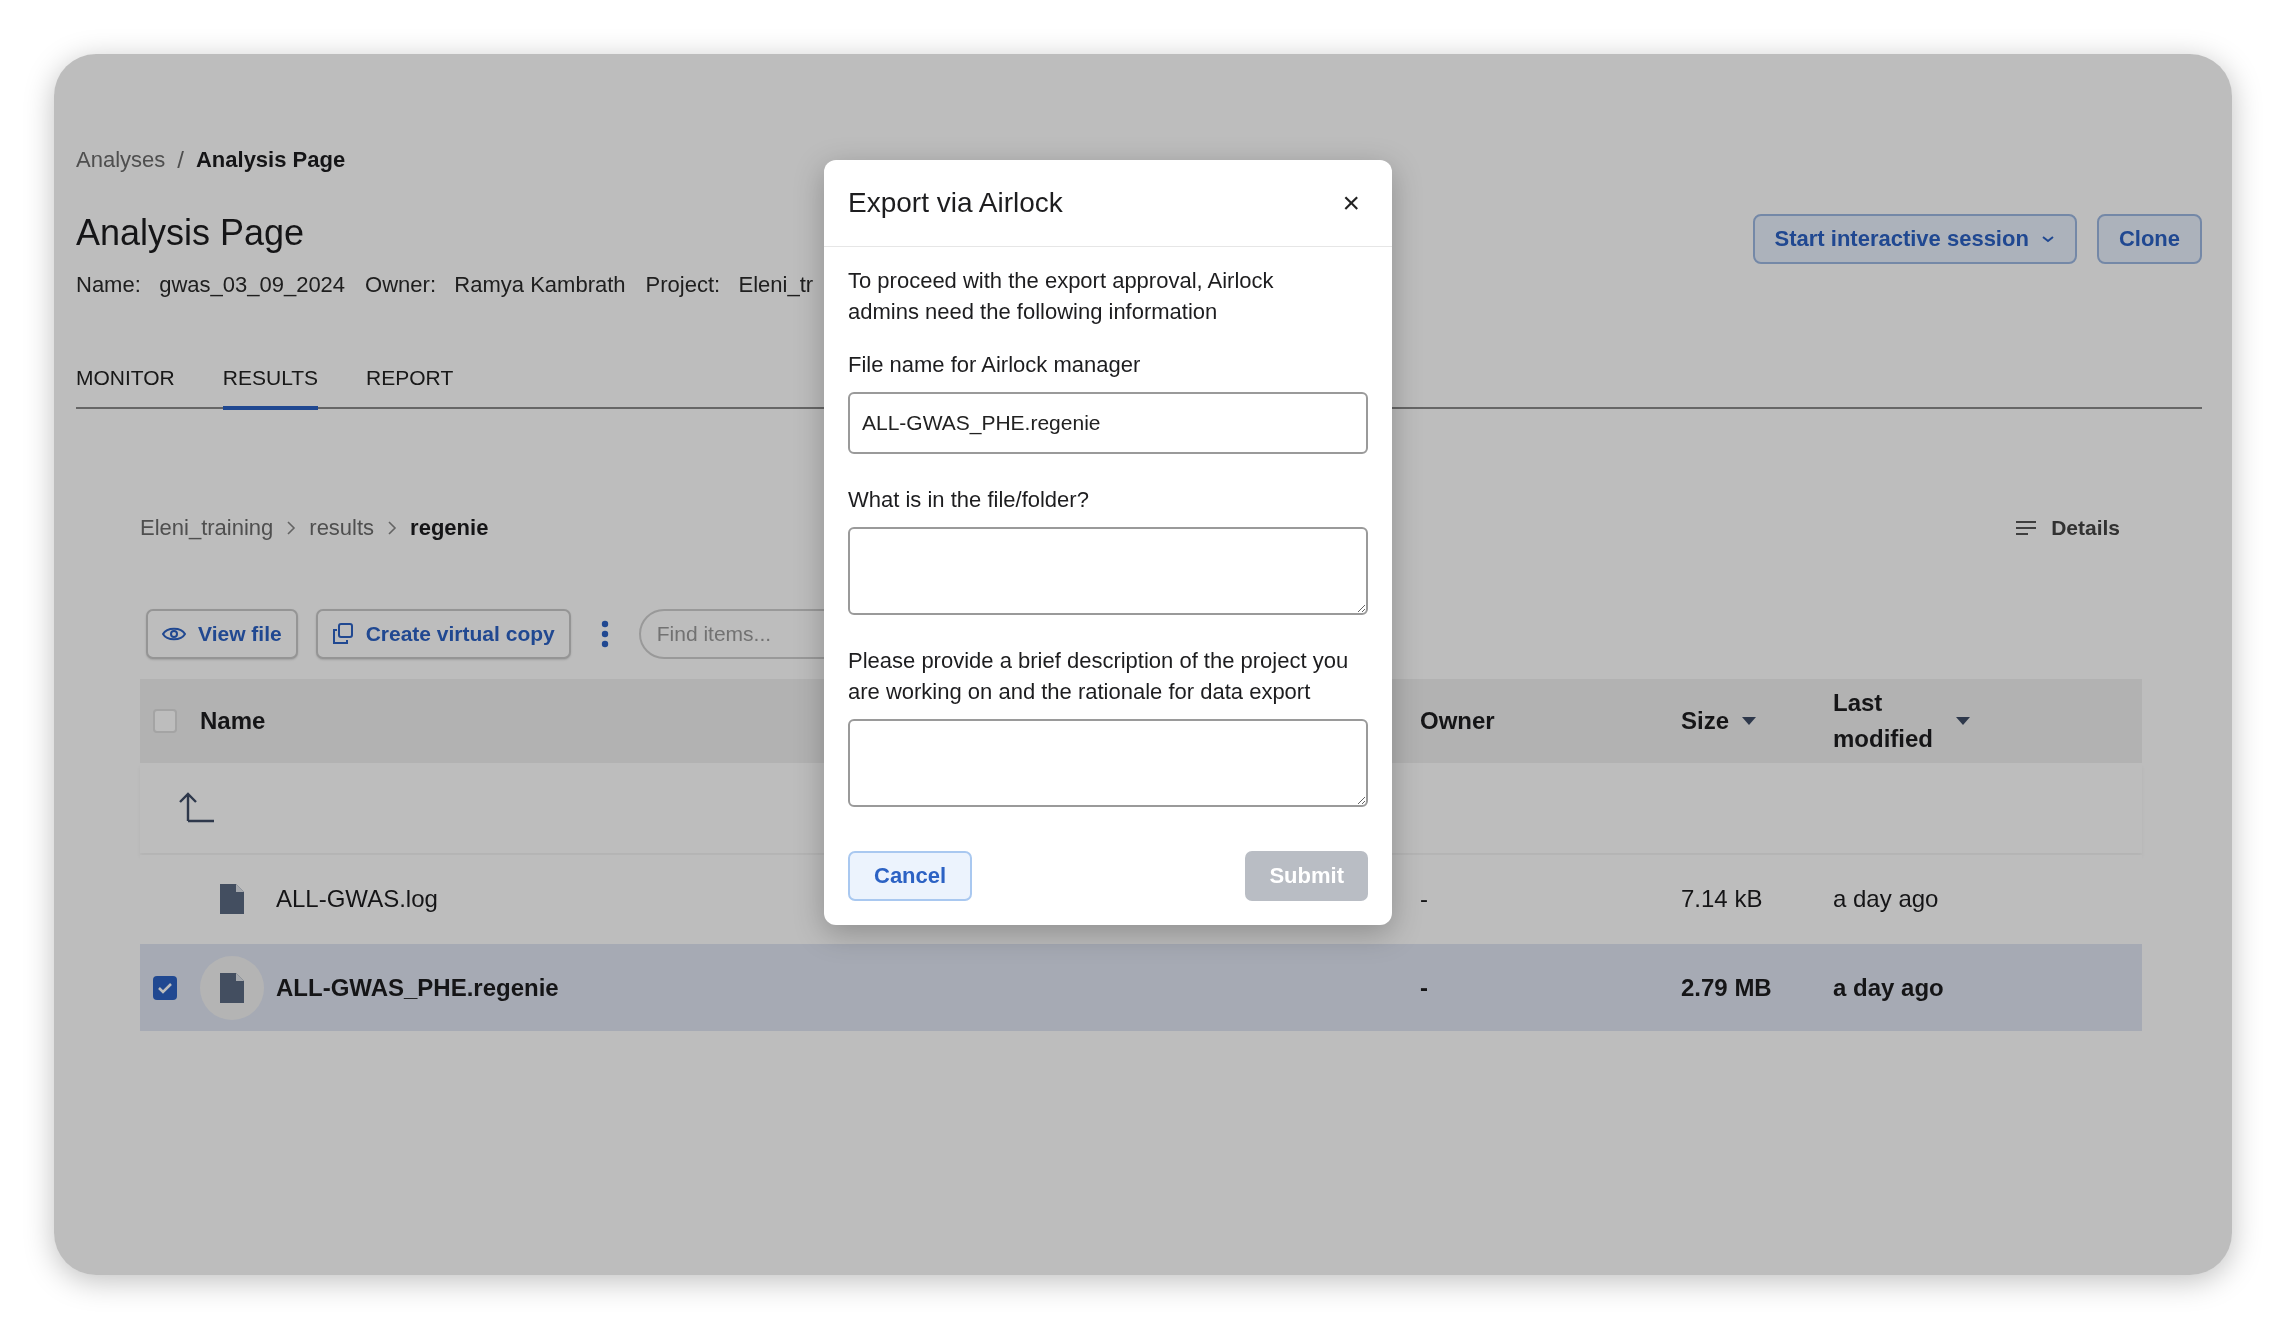 The height and width of the screenshot is (1330, 2286). What do you see at coordinates (955, 203) in the screenshot?
I see `dialog-title: Export via Airlock` at bounding box center [955, 203].